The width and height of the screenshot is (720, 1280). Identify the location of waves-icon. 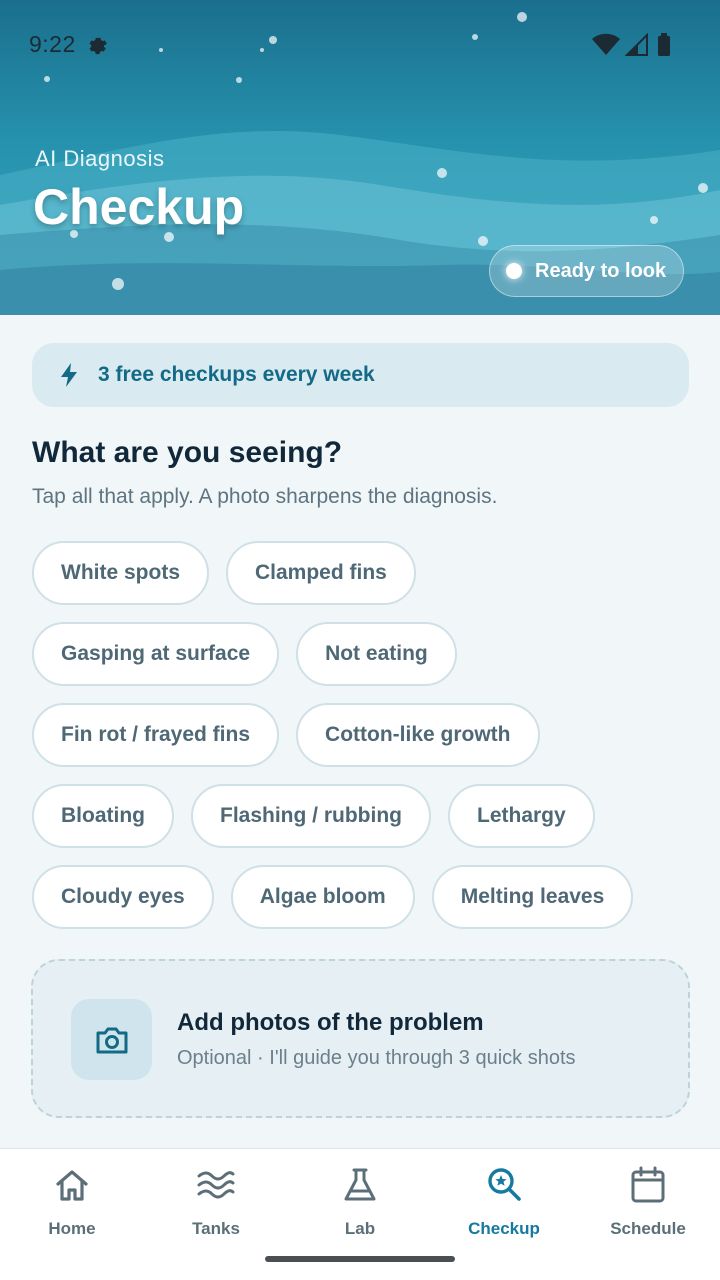
(216, 1185).